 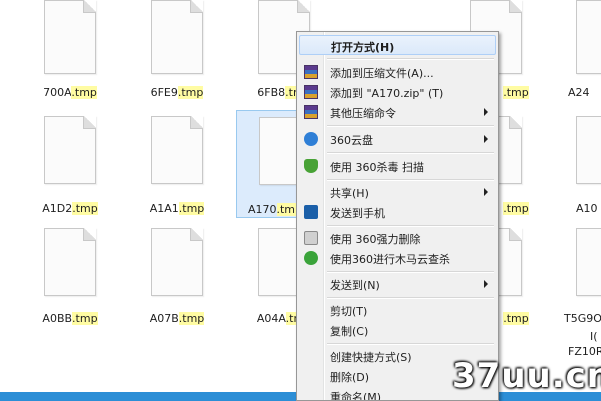 What do you see at coordinates (311, 212) in the screenshot?
I see `phone-icon` at bounding box center [311, 212].